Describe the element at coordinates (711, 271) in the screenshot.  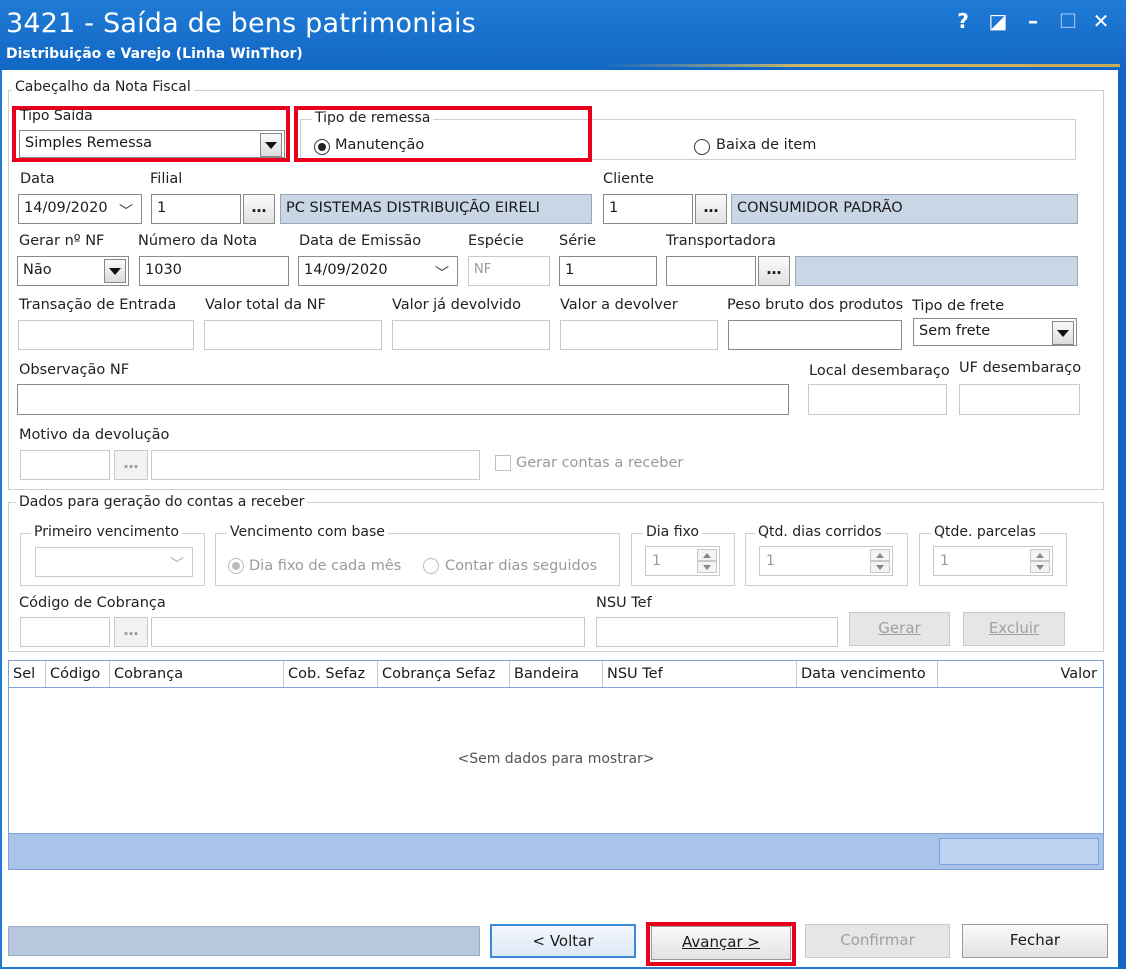
I see `transportadora-code-input` at that location.